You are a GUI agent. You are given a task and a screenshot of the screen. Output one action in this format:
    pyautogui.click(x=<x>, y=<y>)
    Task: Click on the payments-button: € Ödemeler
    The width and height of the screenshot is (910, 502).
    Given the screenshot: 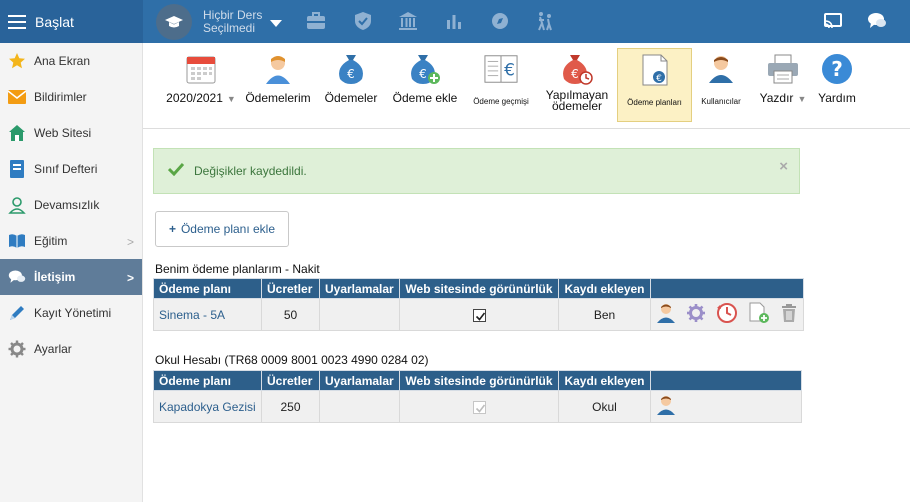 What is the action you would take?
    pyautogui.click(x=351, y=85)
    